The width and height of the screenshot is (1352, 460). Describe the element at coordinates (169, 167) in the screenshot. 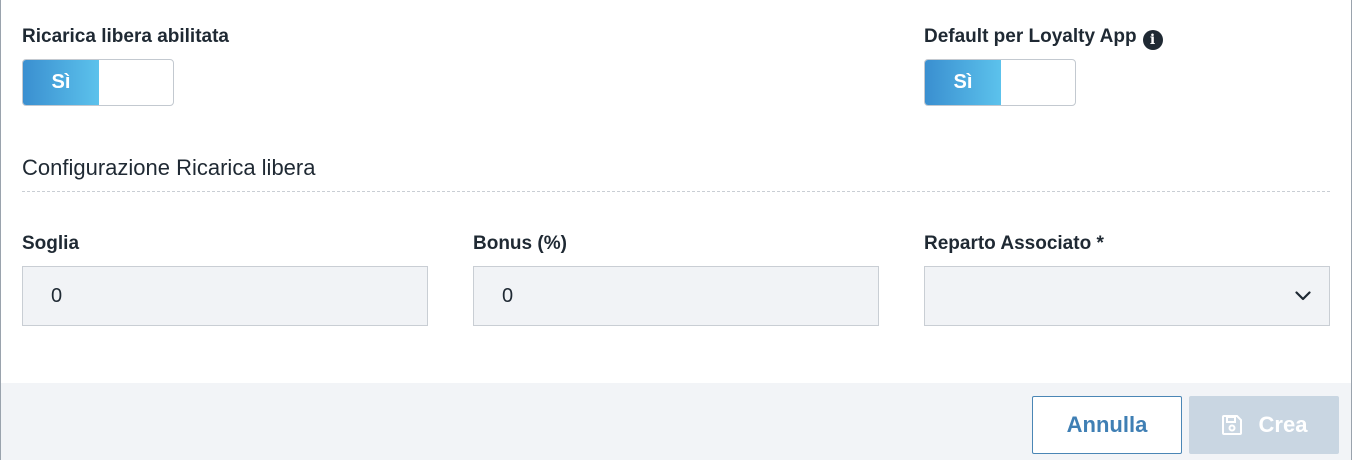

I see `section-title: Configurazione Ricarica libera` at that location.